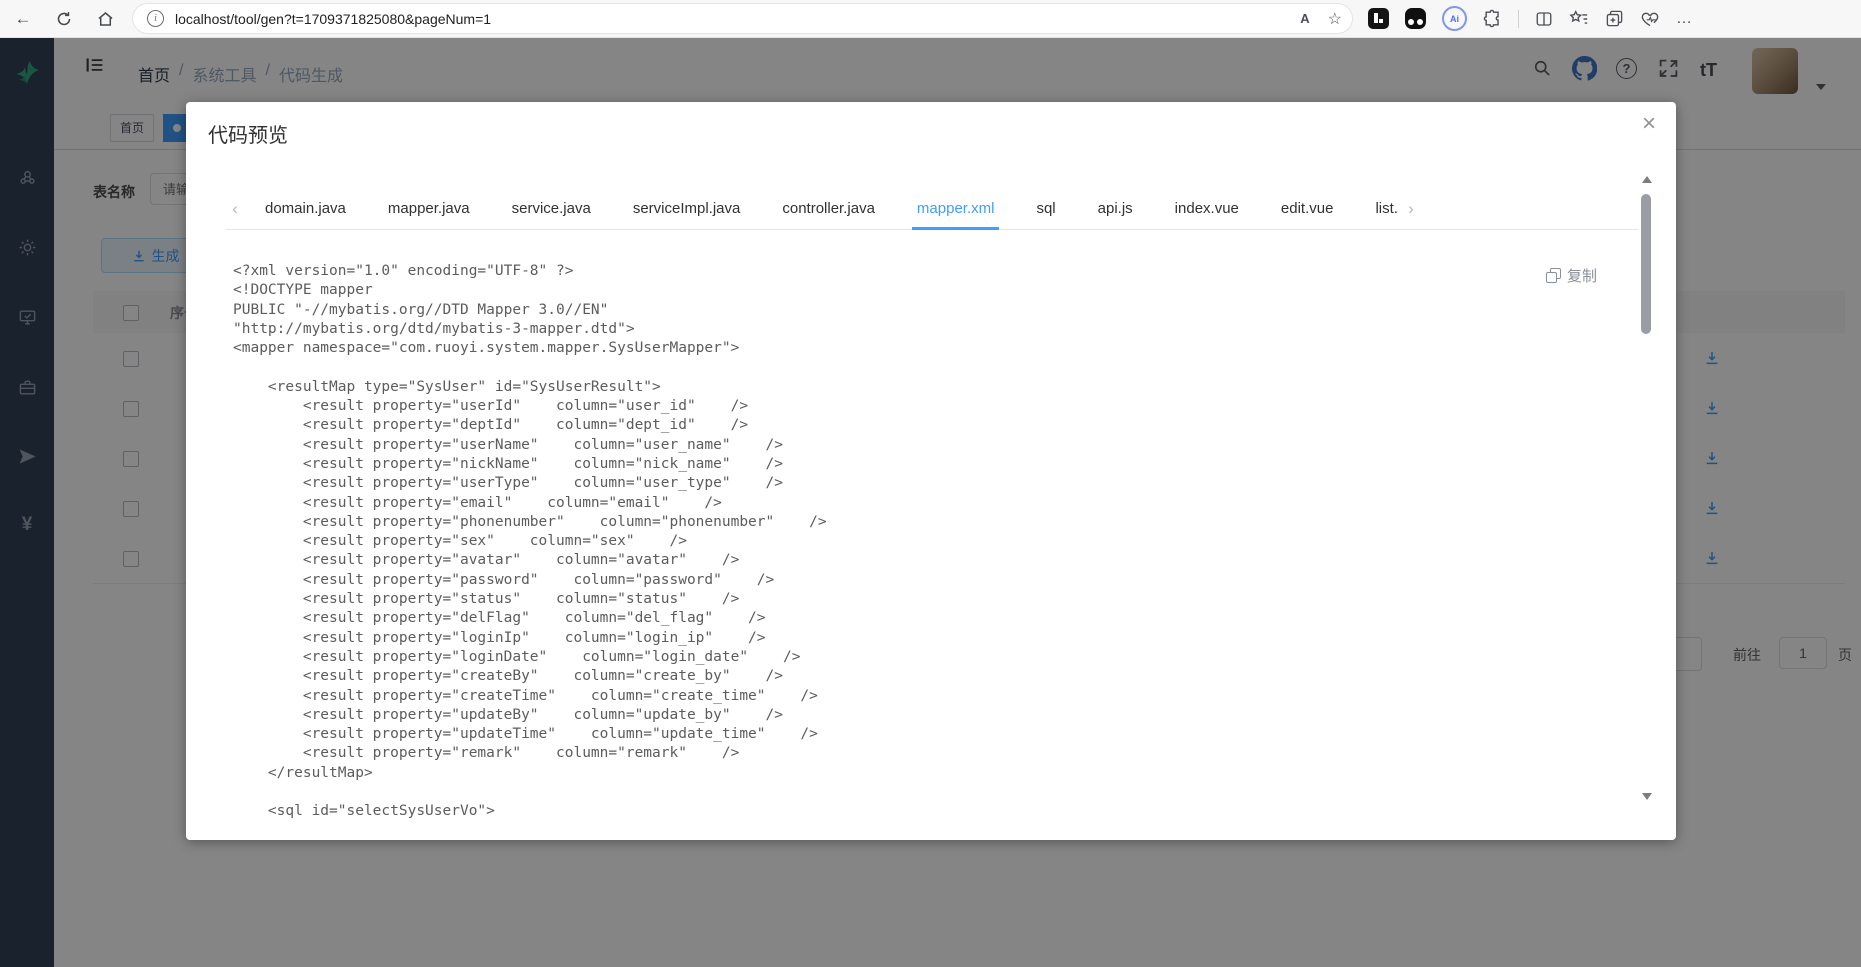 This screenshot has height=967, width=1861. What do you see at coordinates (105, 18) in the screenshot?
I see `browser-home-button` at bounding box center [105, 18].